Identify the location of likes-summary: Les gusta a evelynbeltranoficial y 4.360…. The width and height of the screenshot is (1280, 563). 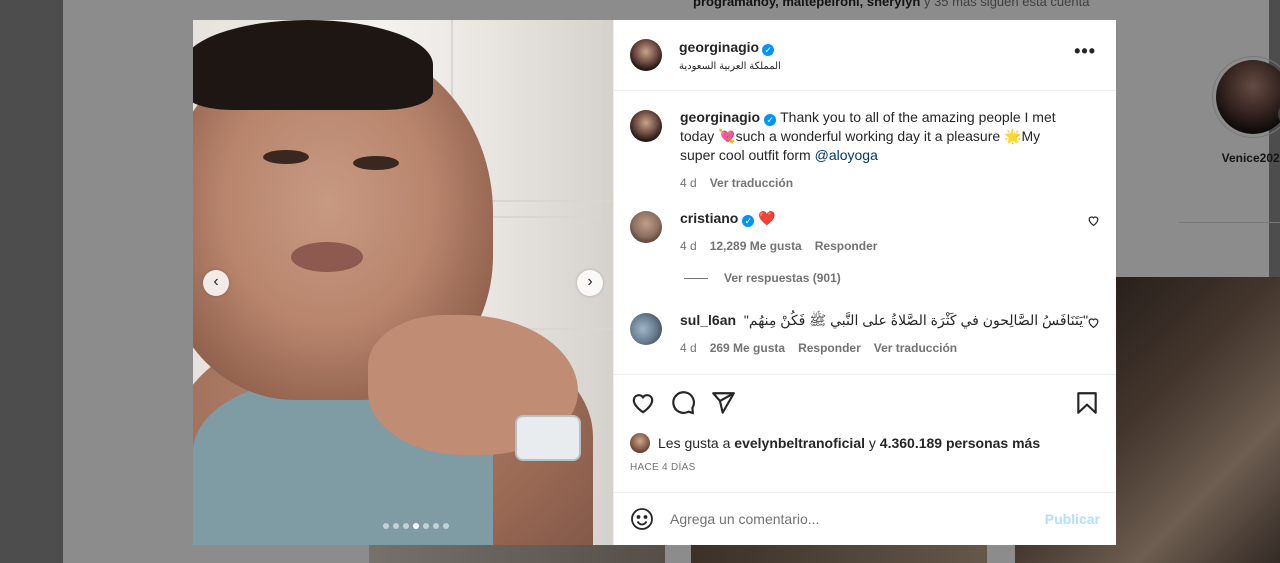
(835, 443).